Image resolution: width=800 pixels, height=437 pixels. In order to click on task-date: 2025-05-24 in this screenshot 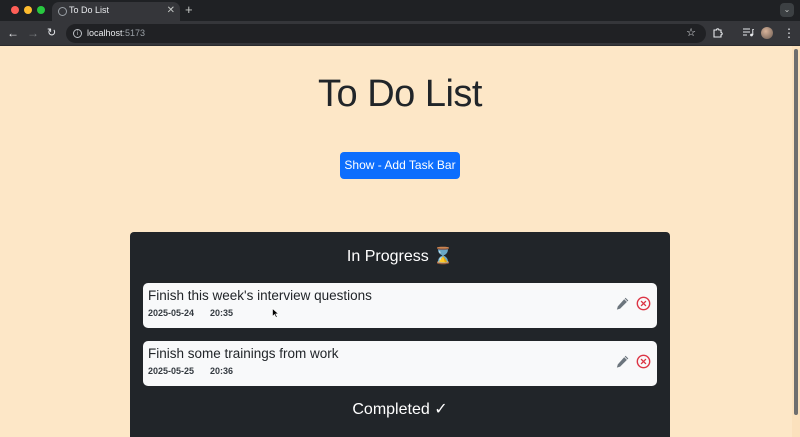, I will do `click(171, 313)`.